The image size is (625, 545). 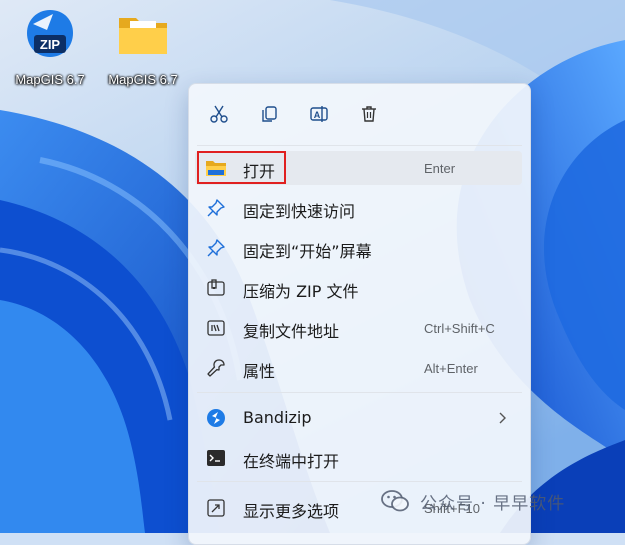 I want to click on context-menu-toolbar: A, so click(x=359, y=114).